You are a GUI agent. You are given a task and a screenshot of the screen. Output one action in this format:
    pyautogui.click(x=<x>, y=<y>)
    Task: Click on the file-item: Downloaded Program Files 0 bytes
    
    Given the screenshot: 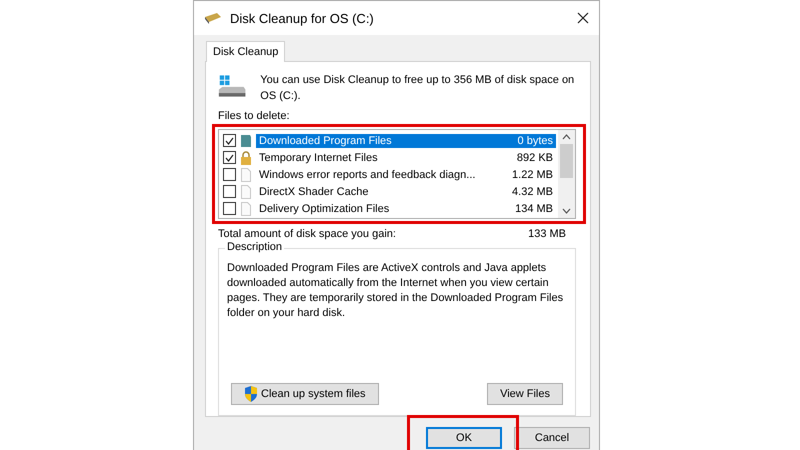 What is the action you would take?
    pyautogui.click(x=406, y=141)
    